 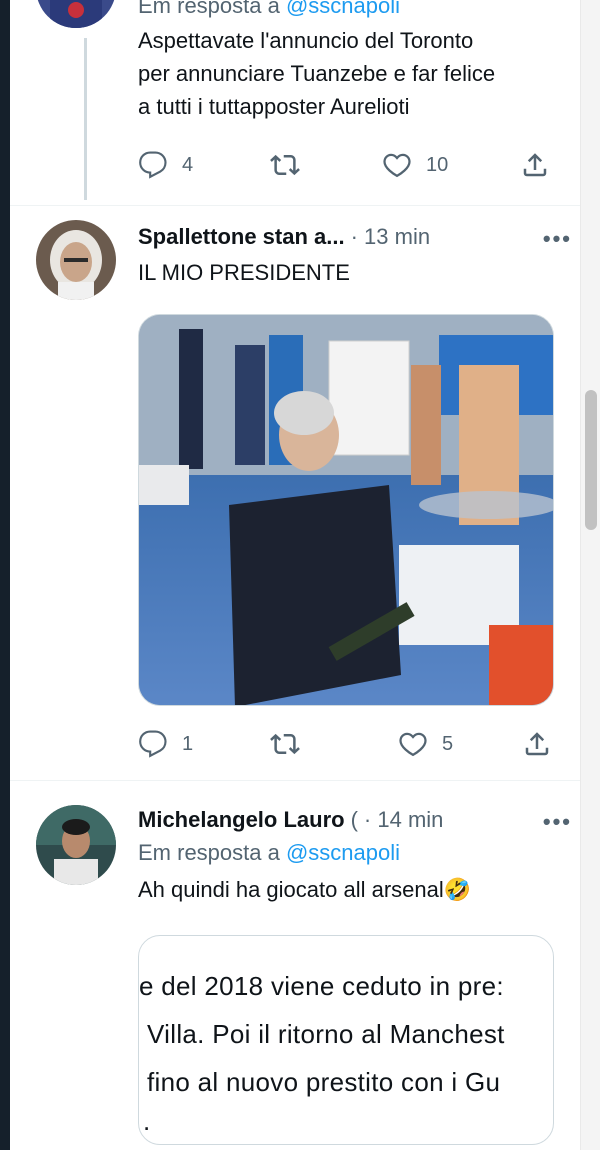 What do you see at coordinates (204, 744) in the screenshot?
I see `reply-button: 1` at bounding box center [204, 744].